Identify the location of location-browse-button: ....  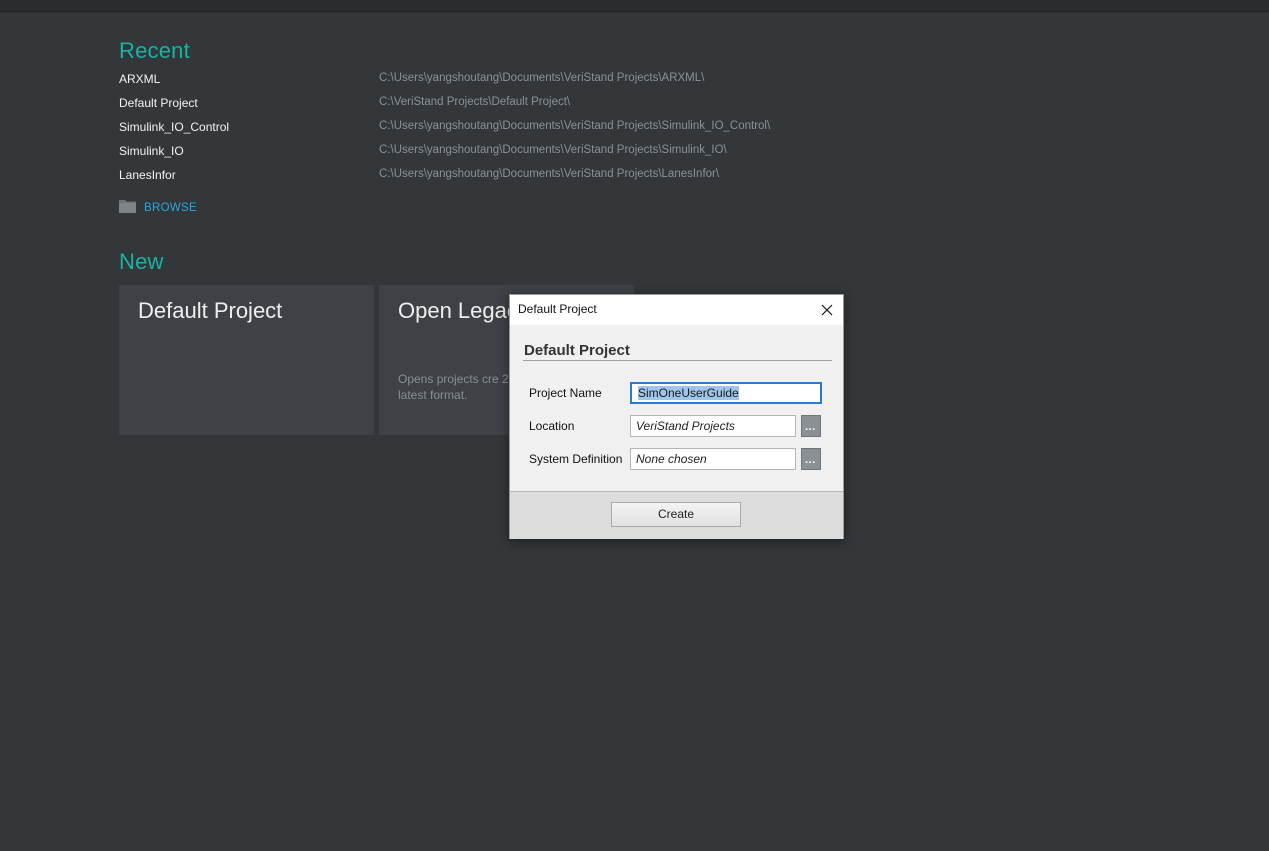
(811, 426).